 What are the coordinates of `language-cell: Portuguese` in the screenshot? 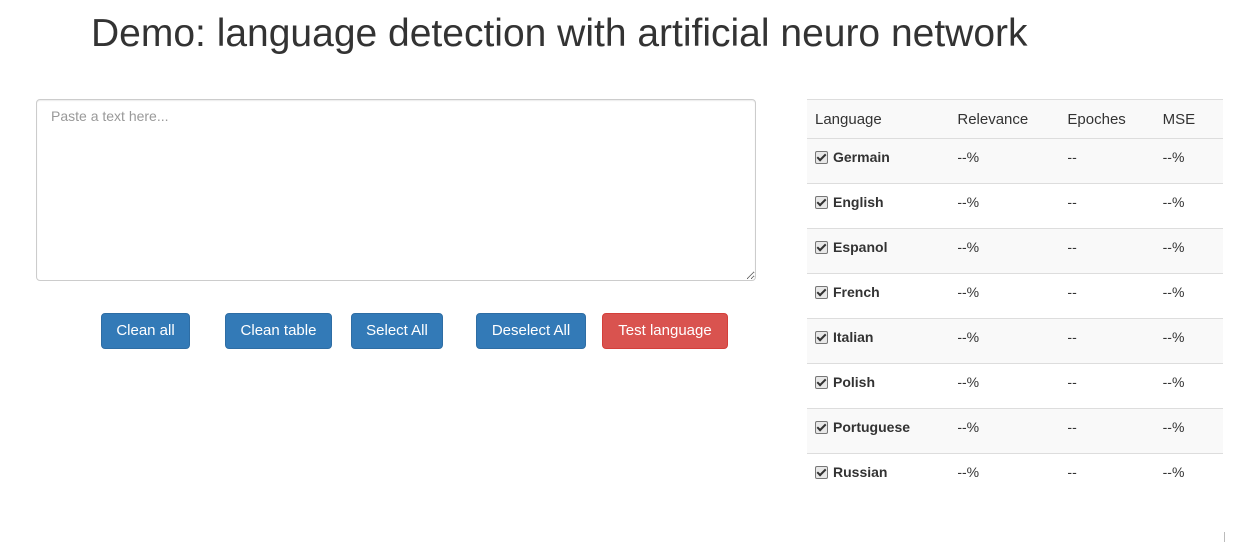 It's located at (878, 431).